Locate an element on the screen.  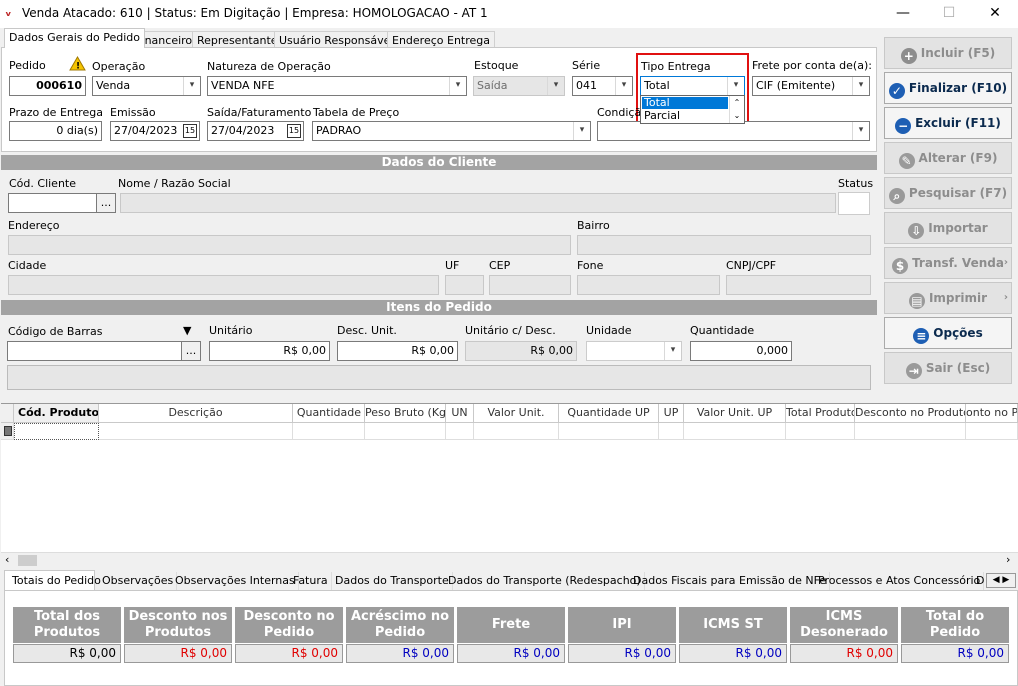
imprimir-button: ▤ Imprimir › is located at coordinates (948, 298).